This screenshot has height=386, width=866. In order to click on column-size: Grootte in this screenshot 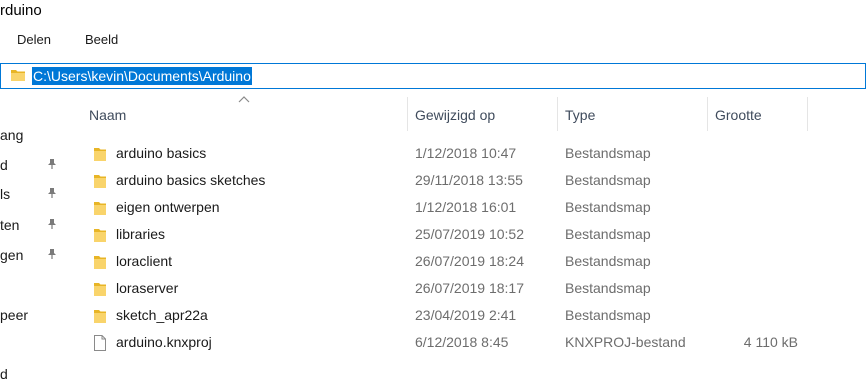, I will do `click(738, 115)`.